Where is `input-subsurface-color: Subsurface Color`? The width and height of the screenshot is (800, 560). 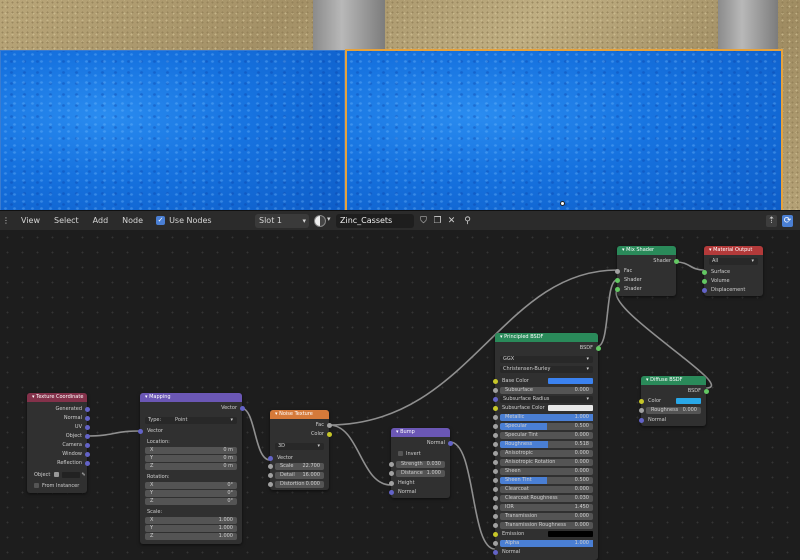 input-subsurface-color: Subsurface Color is located at coordinates (545, 408).